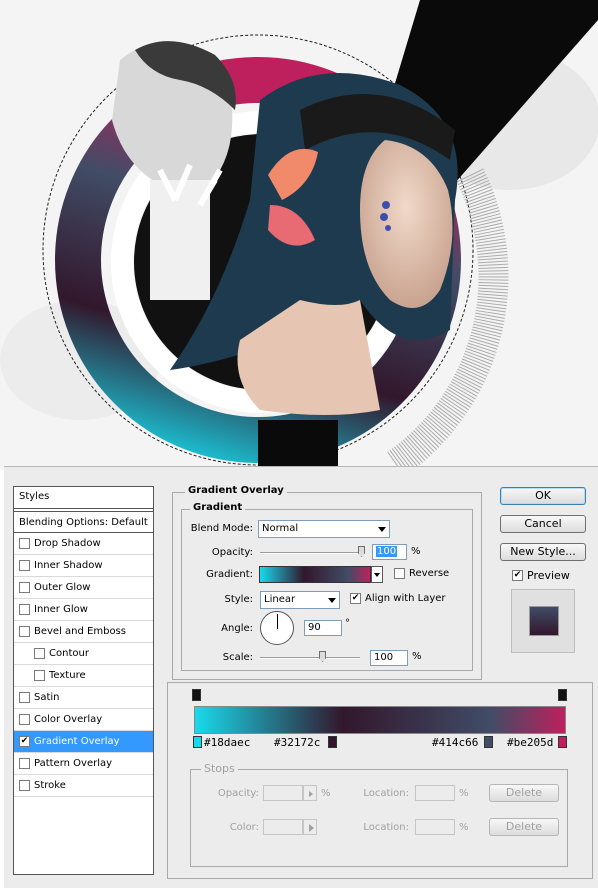 This screenshot has height=888, width=598. What do you see at coordinates (562, 742) in the screenshot?
I see `color-stop-magenta` at bounding box center [562, 742].